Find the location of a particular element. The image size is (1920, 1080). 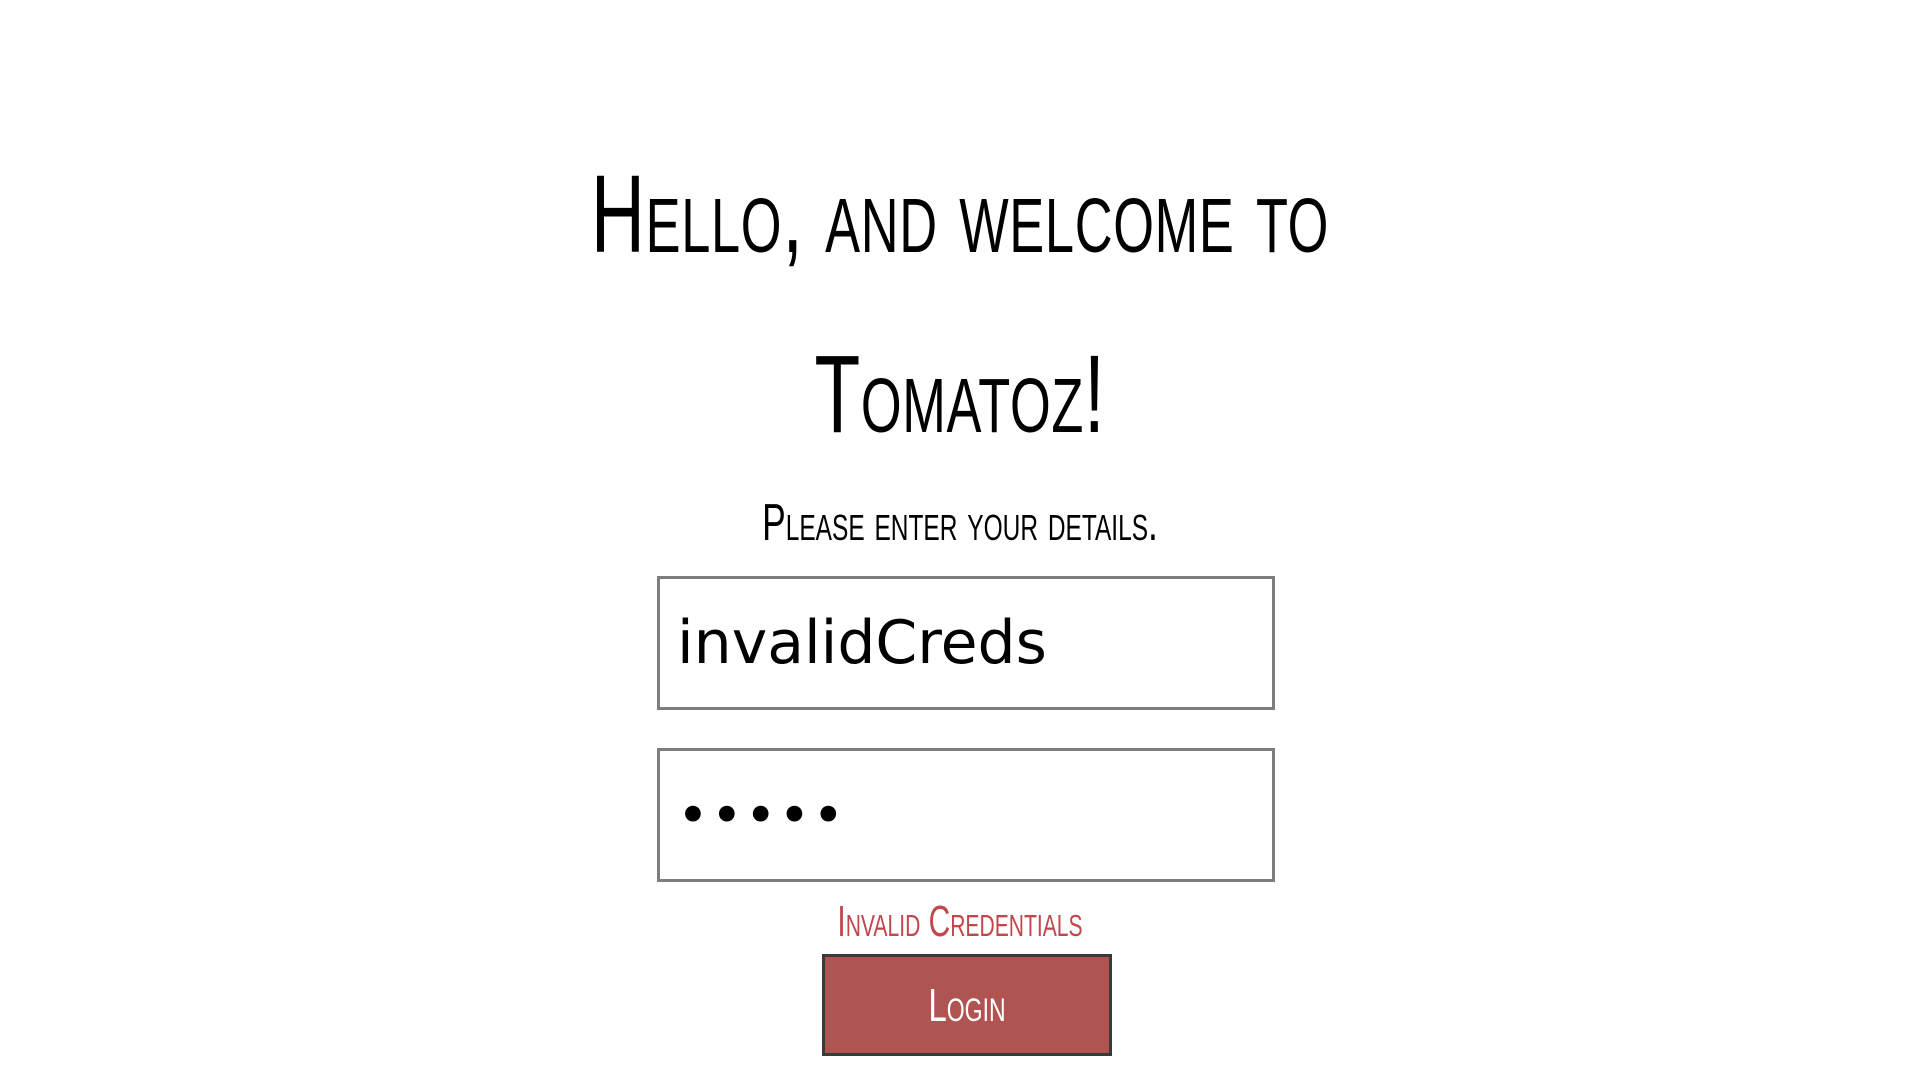

welcome-line-2: Tomatoz! is located at coordinates (960, 394).